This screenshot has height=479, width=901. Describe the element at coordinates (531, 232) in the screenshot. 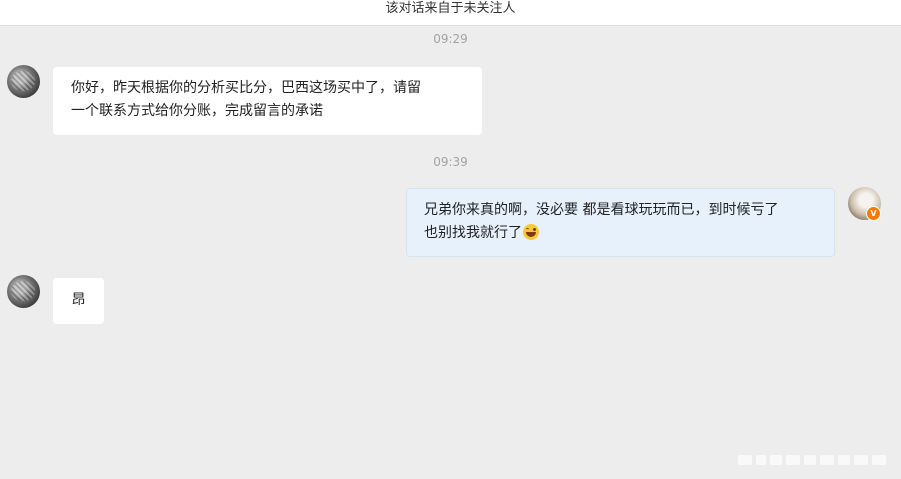

I see `laughing-tears-emoji-icon` at that location.